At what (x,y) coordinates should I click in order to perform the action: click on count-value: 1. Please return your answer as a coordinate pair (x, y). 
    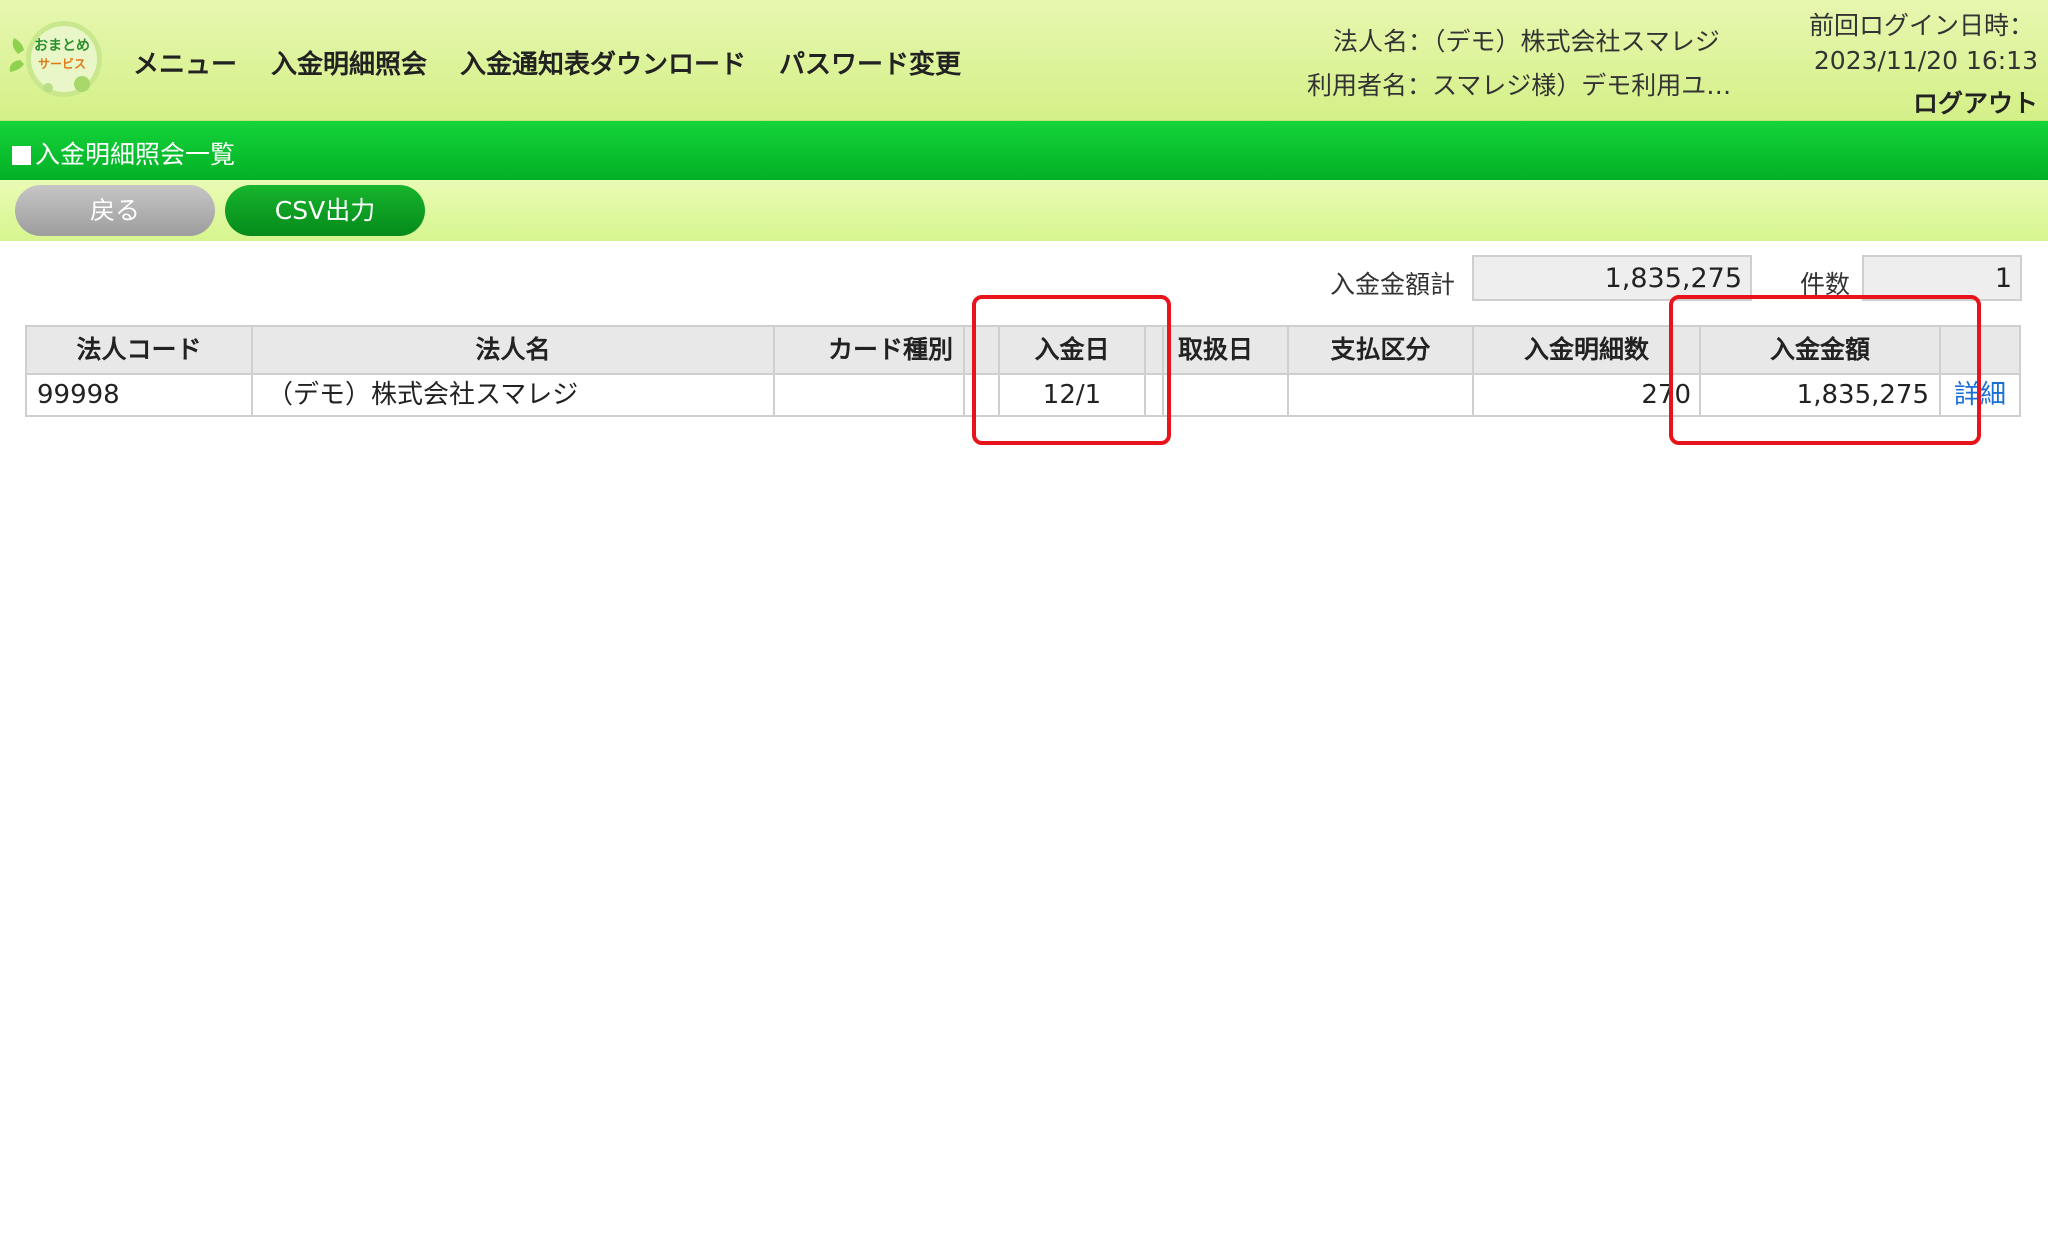
    Looking at the image, I should click on (1942, 278).